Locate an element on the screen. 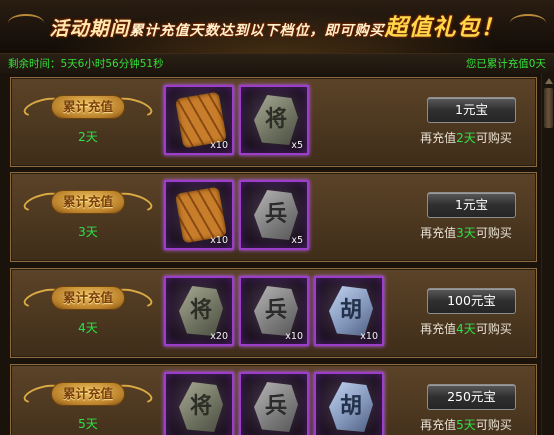 The height and width of the screenshot is (435, 554). tier-days: 3天 is located at coordinates (88, 232).